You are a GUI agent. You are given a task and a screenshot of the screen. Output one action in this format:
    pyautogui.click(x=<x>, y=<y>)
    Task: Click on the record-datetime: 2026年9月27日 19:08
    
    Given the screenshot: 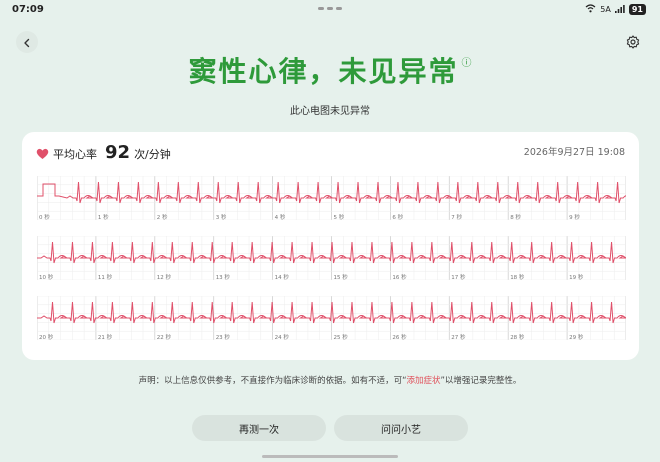 What is the action you would take?
    pyautogui.click(x=574, y=152)
    